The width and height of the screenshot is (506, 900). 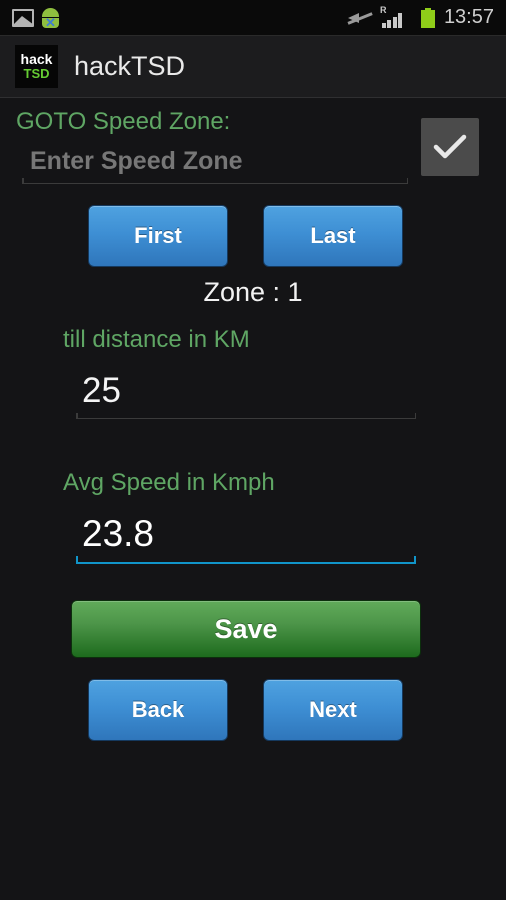 What do you see at coordinates (360, 18) in the screenshot?
I see `mute-icon` at bounding box center [360, 18].